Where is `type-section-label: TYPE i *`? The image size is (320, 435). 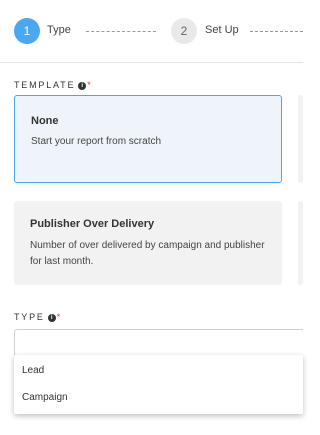
type-section-label: TYPE i * is located at coordinates (37, 317).